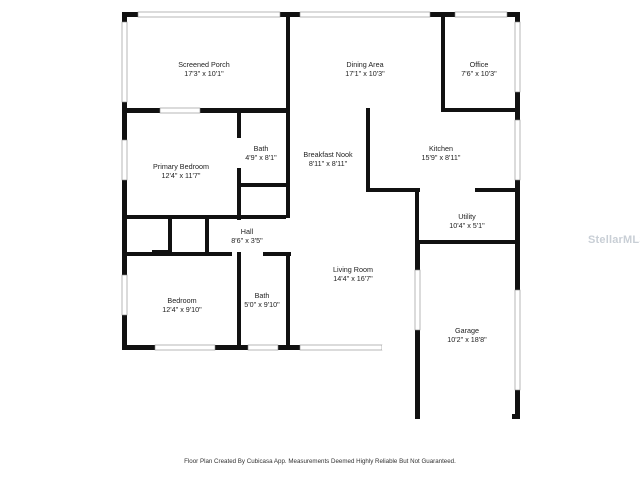 This screenshot has width=640, height=480. I want to click on room-kitchen: Kitchen 15'9" x 8'11", so click(441, 153).